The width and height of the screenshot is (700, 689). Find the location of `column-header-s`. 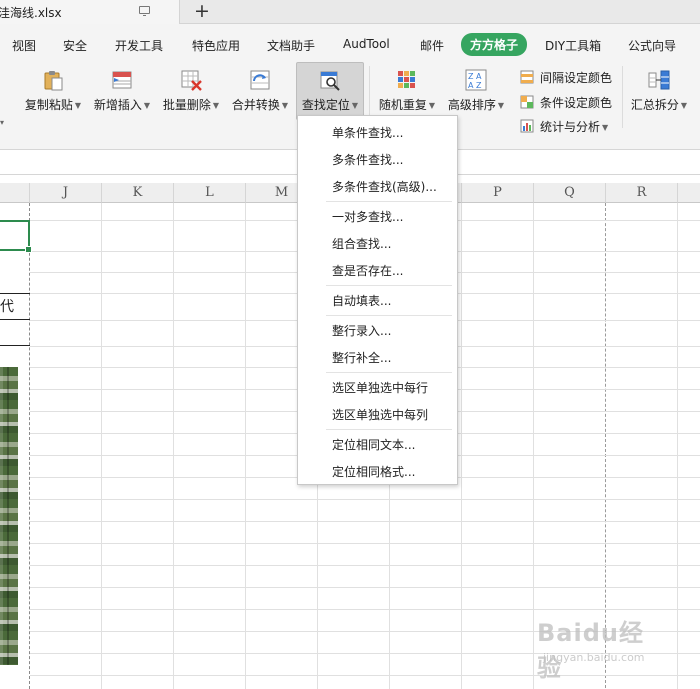

column-header-s is located at coordinates (689, 193).